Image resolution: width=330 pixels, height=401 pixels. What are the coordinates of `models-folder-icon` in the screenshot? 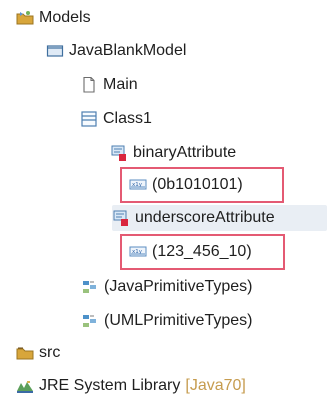 It's located at (25, 18).